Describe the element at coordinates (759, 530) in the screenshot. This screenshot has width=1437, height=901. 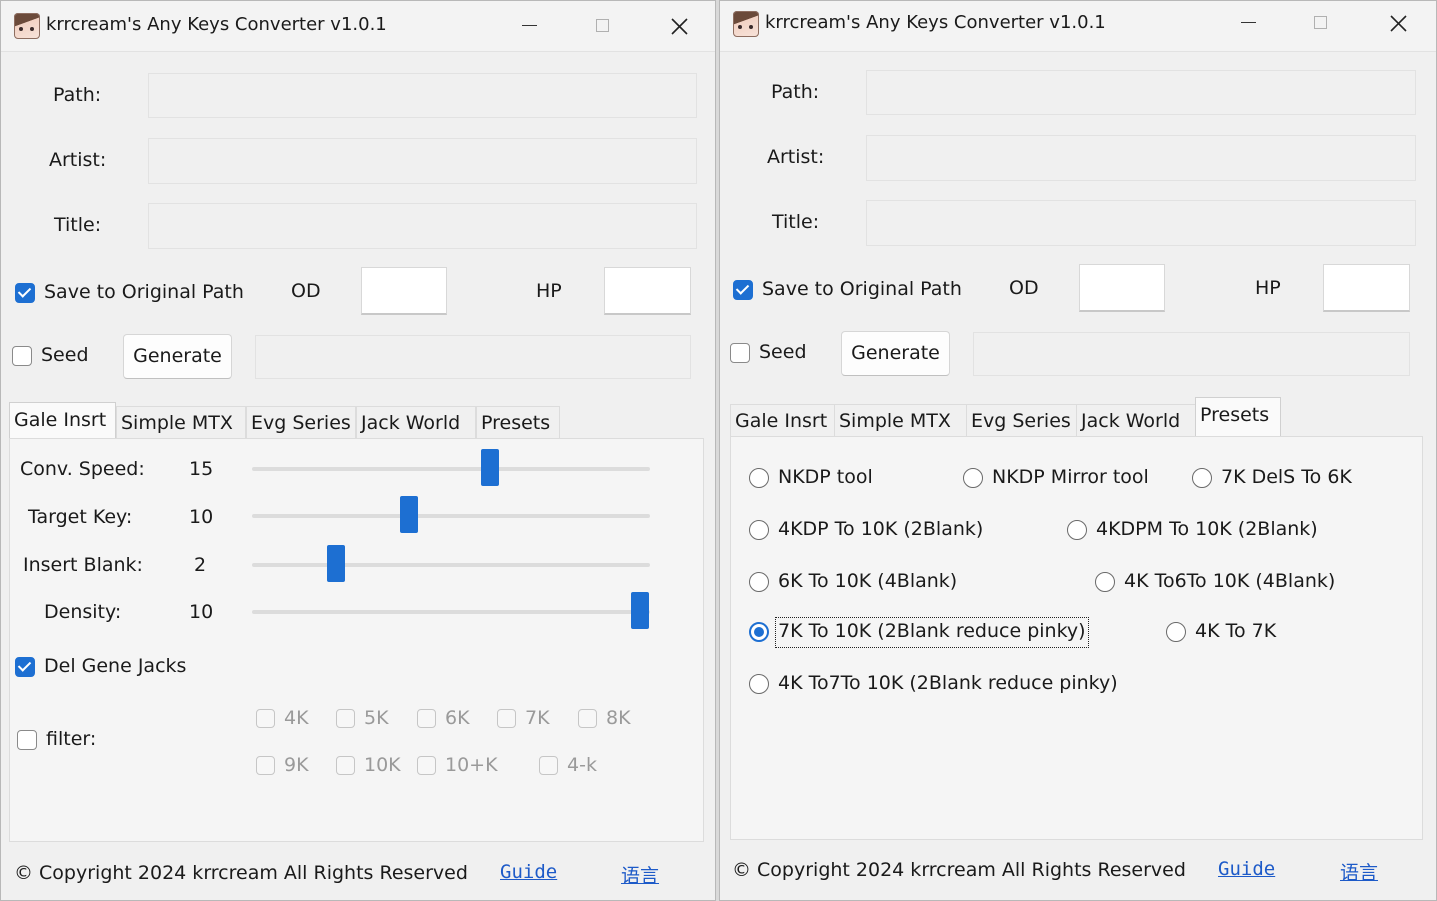
I see `preset-4kdp-to-10k-radio` at that location.